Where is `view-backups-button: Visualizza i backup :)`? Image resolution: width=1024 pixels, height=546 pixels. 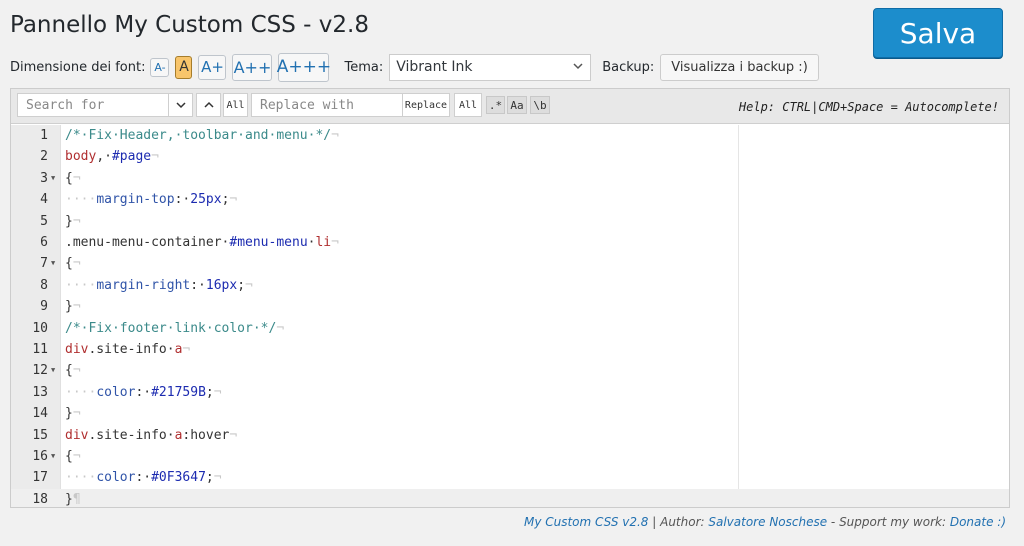 view-backups-button: Visualizza i backup :) is located at coordinates (739, 67).